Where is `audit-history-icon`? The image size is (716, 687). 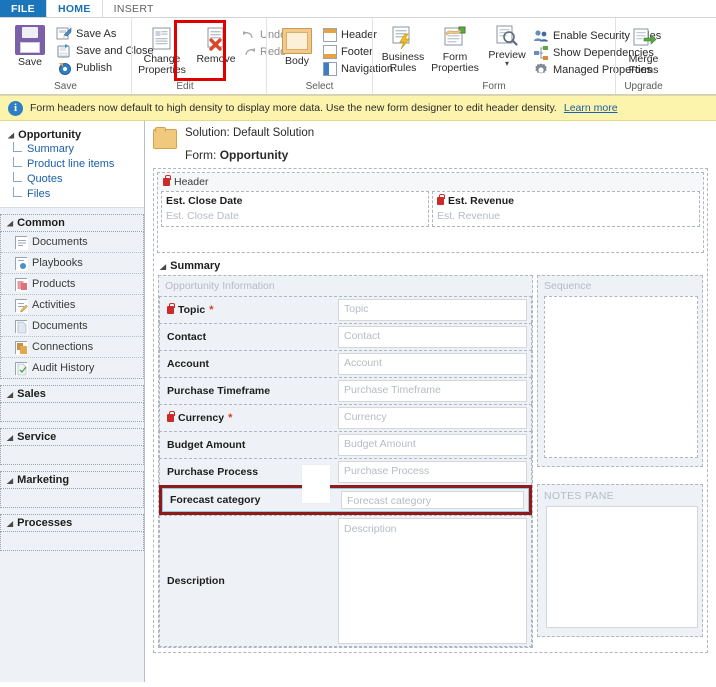
audit-history-icon is located at coordinates (21, 368).